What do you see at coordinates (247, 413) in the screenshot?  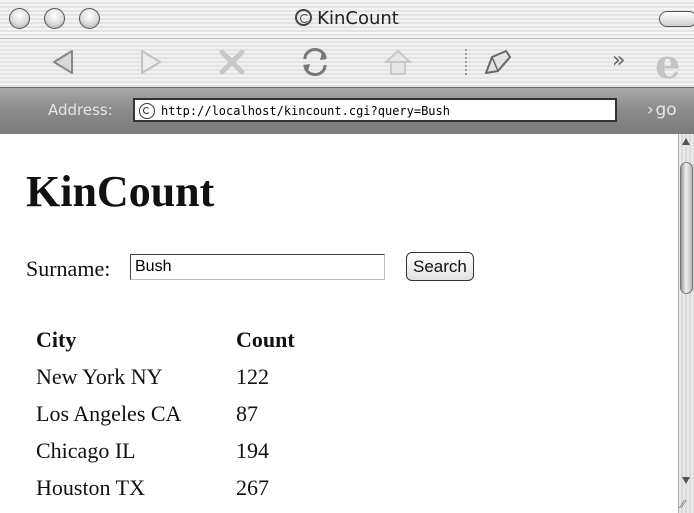 I see `count-cell: 87` at bounding box center [247, 413].